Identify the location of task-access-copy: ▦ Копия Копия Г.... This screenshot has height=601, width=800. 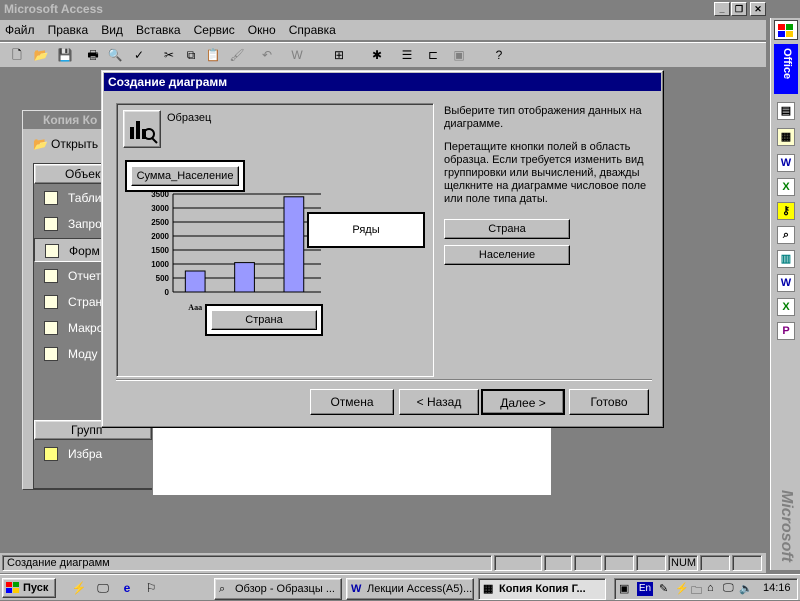
(542, 589).